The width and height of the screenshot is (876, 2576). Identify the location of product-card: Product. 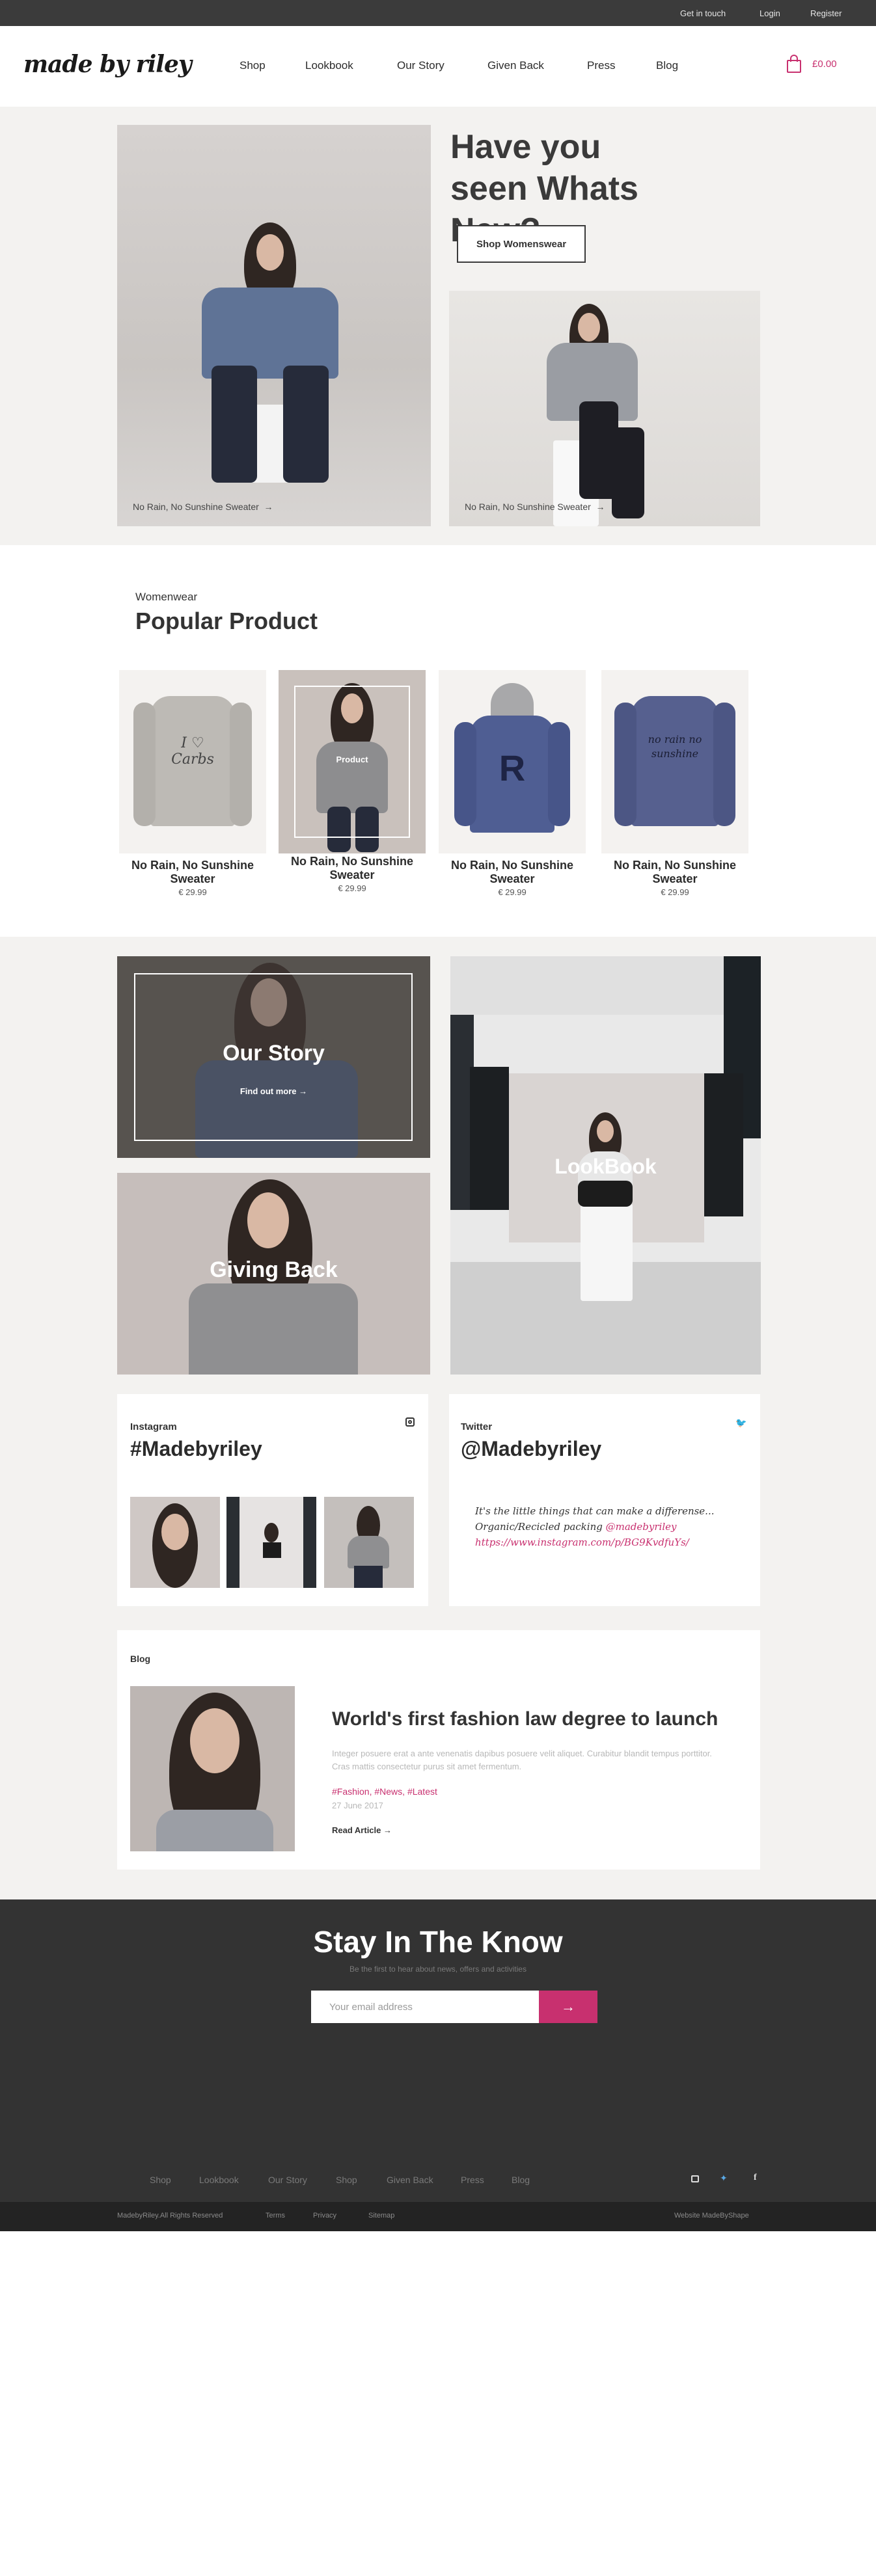
(352, 761).